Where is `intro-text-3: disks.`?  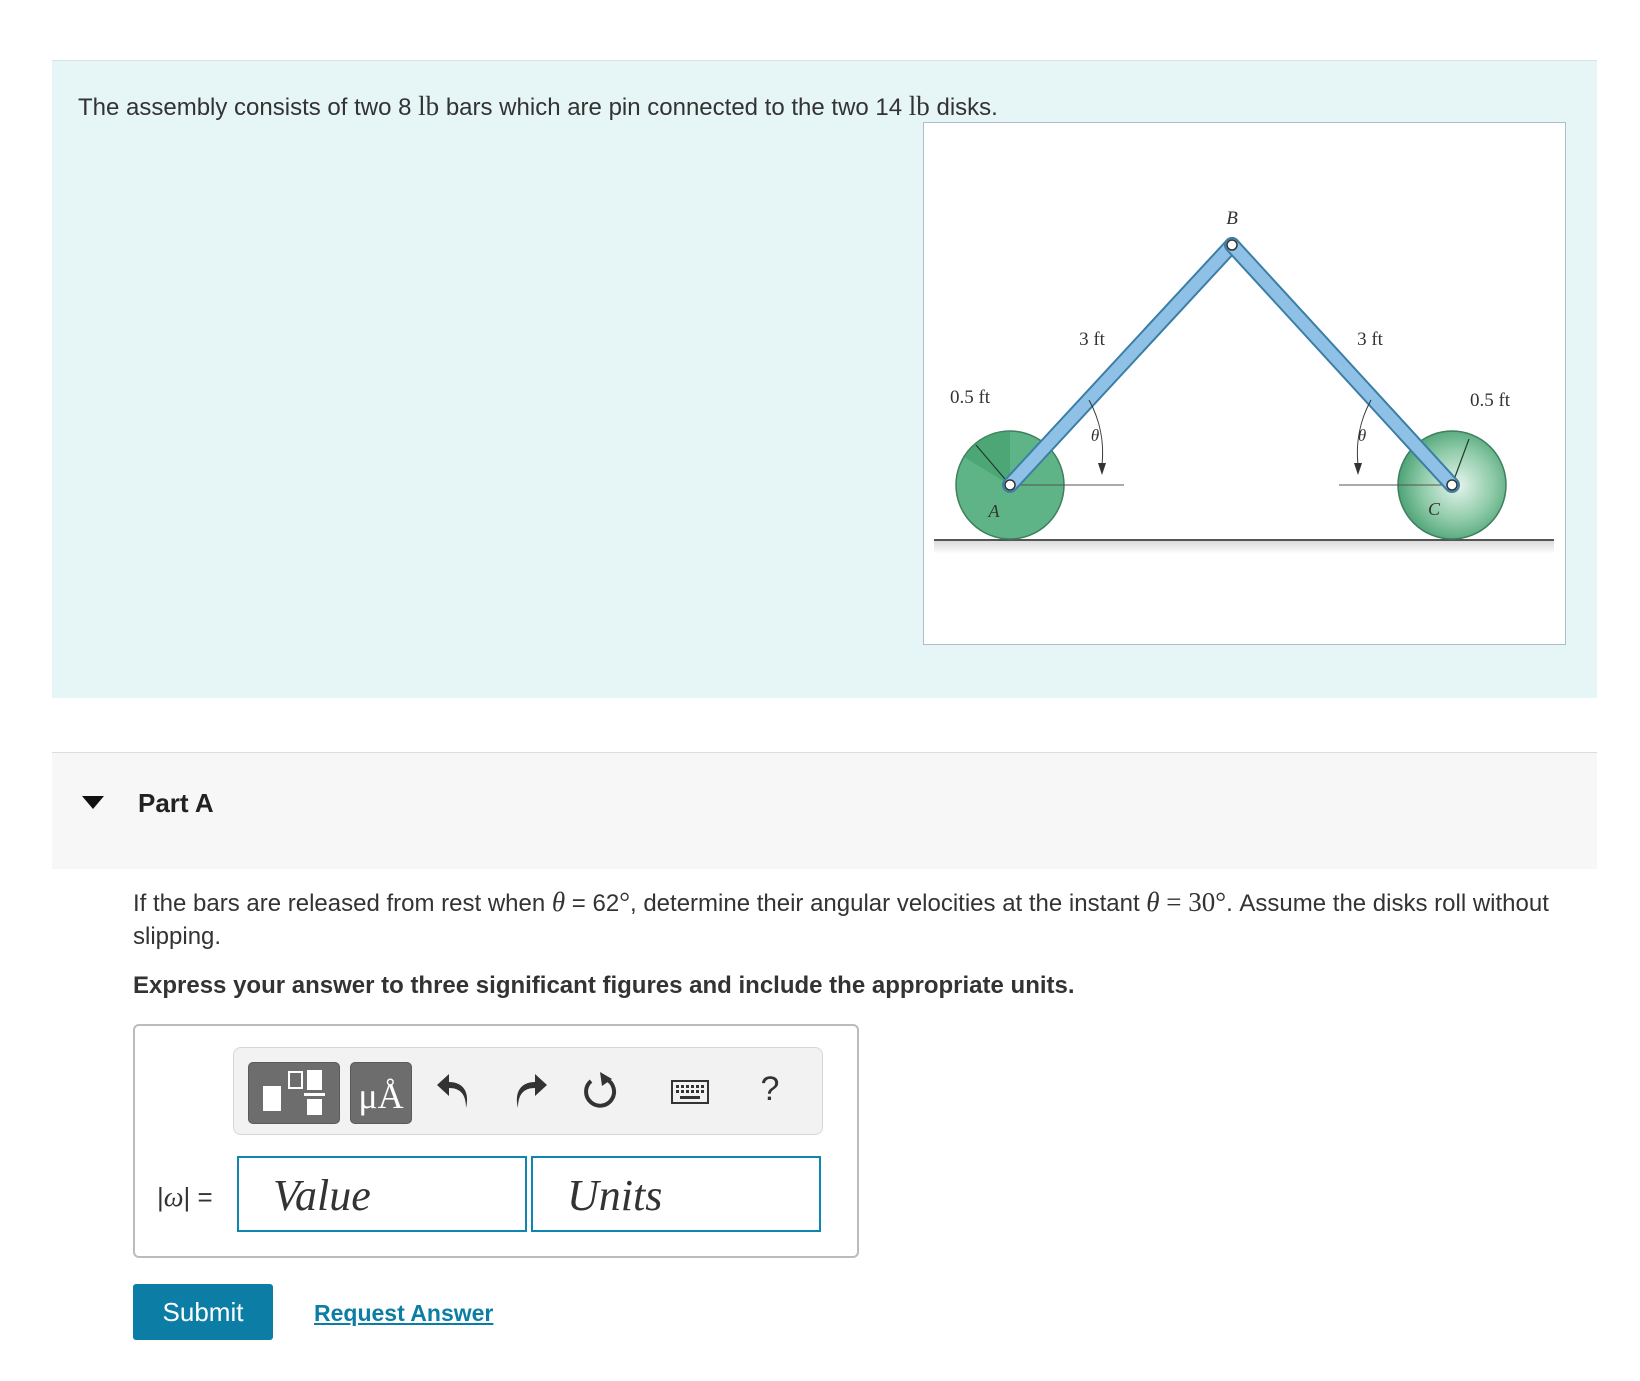
intro-text-3: disks. is located at coordinates (963, 107).